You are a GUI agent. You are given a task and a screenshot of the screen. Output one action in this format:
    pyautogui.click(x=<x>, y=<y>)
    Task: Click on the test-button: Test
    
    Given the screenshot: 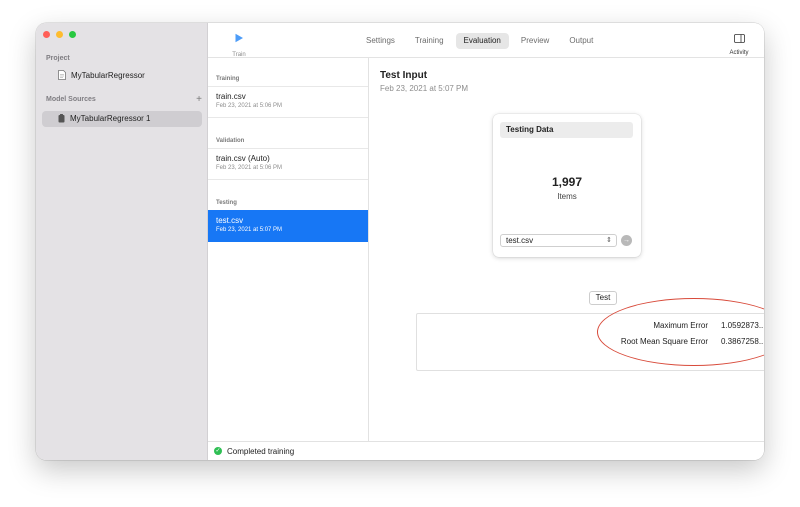 What is the action you would take?
    pyautogui.click(x=603, y=298)
    